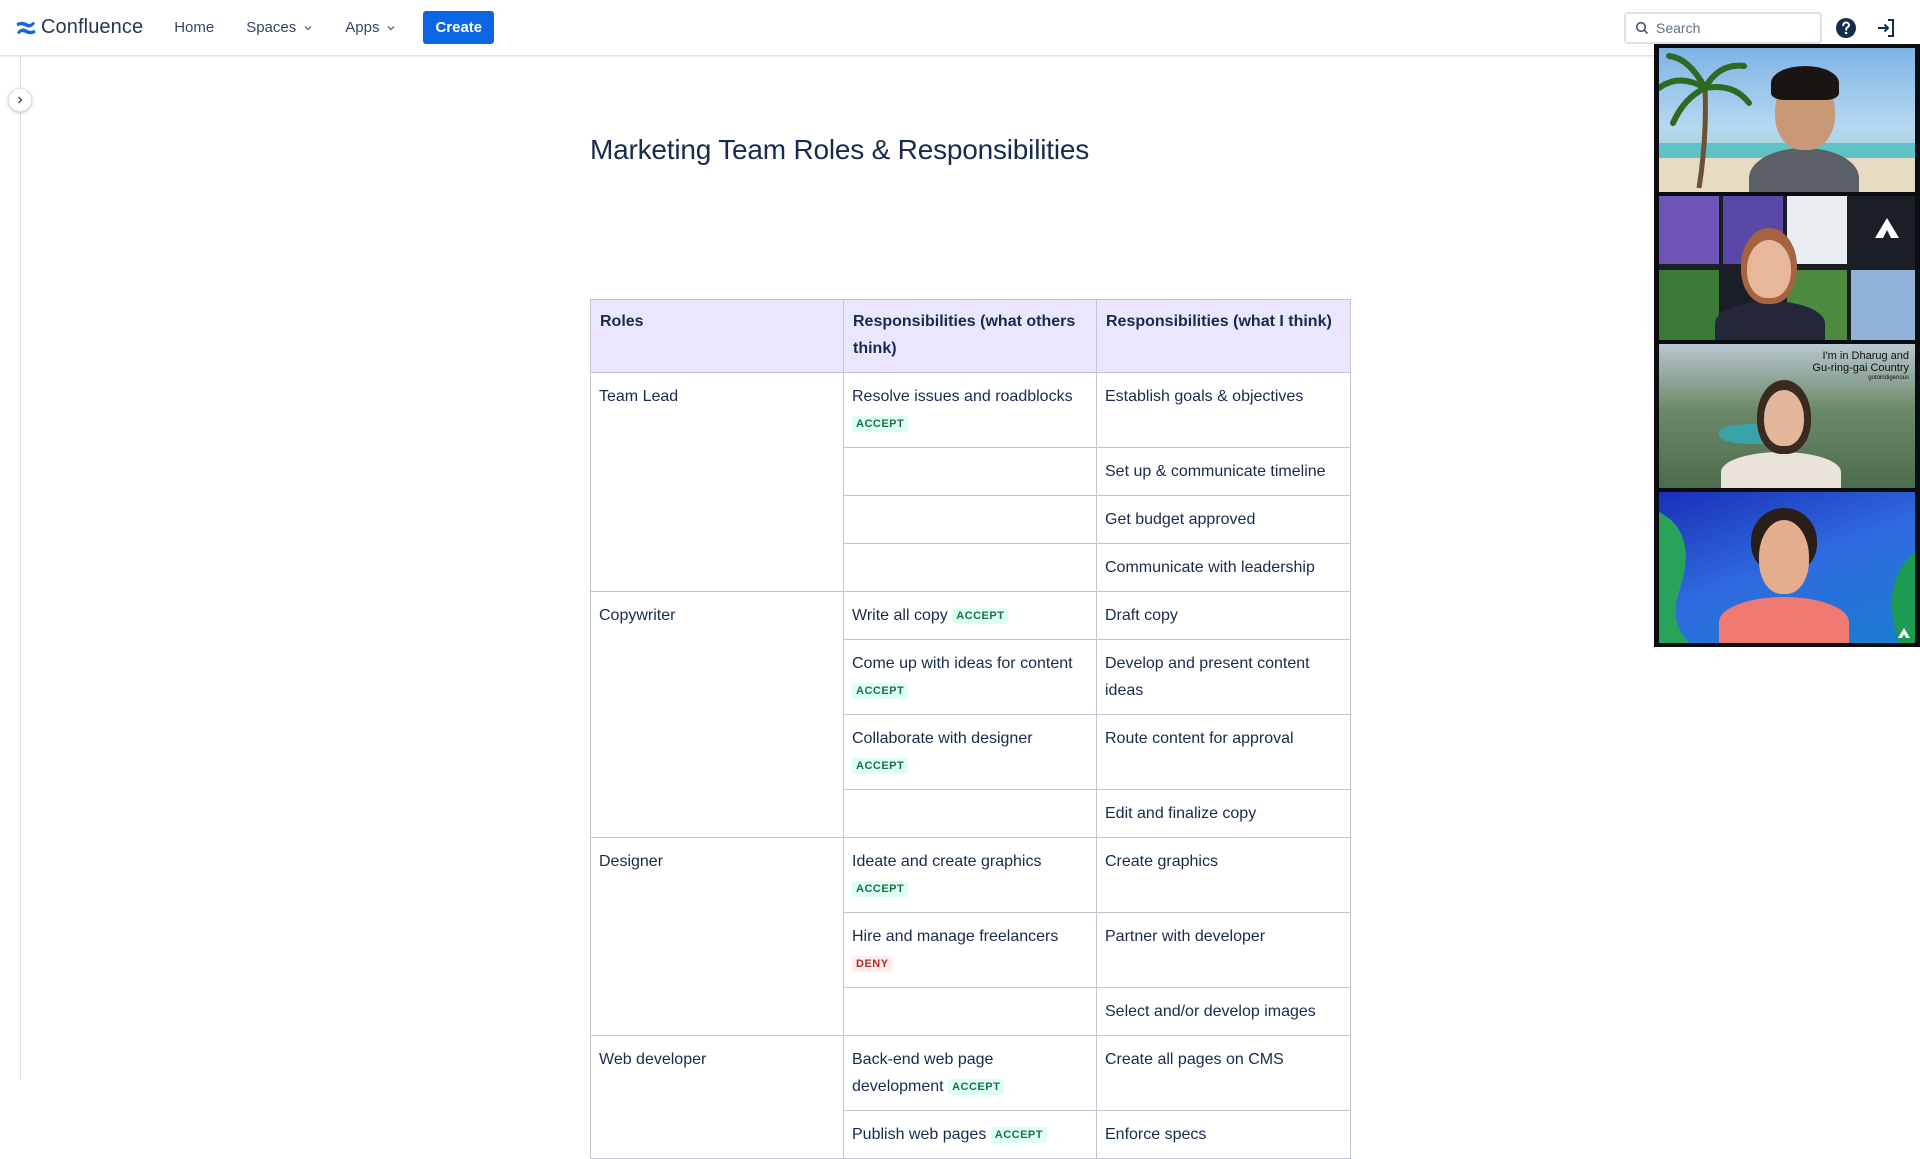 The width and height of the screenshot is (1920, 1159). I want to click on mine-cell: Communicate with leadership, so click(1223, 567).